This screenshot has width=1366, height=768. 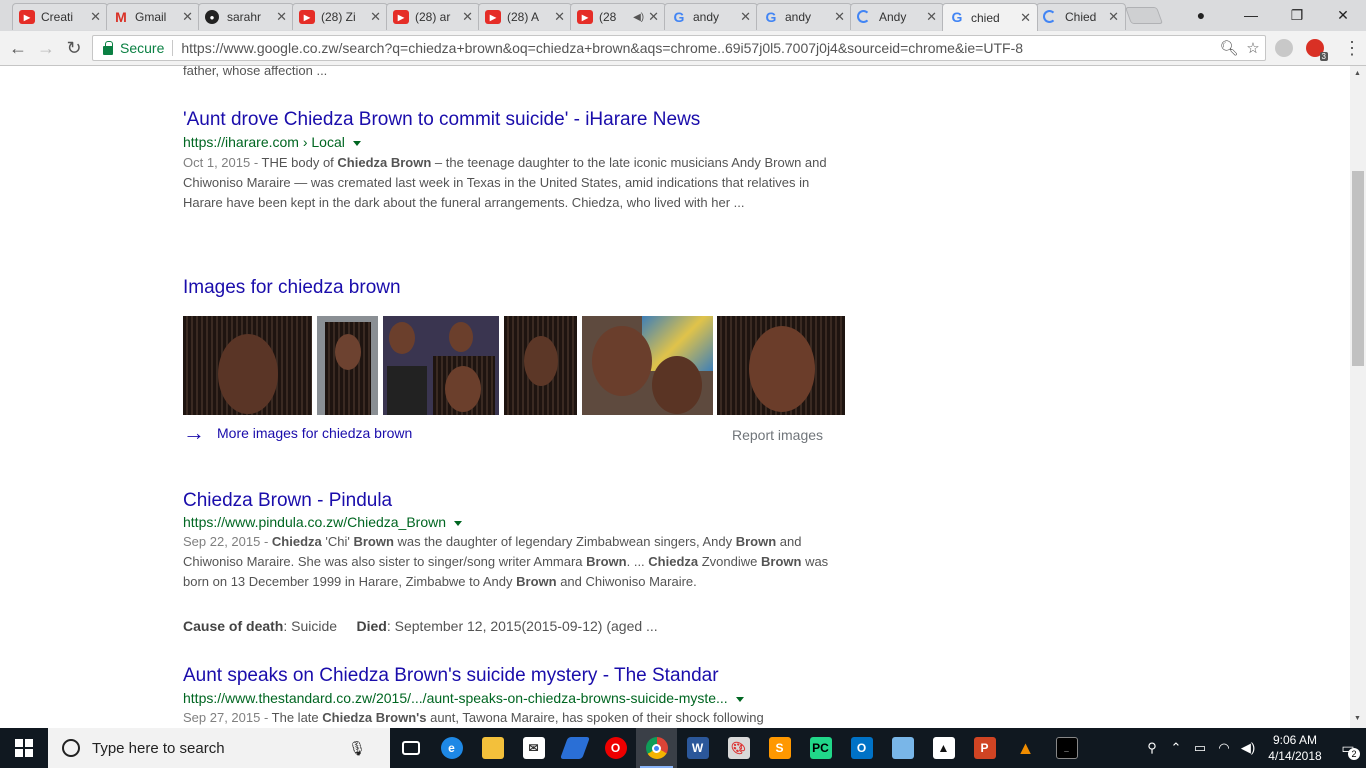 I want to click on tab-4: ▶ (28) Zi ✕, so click(x=340, y=16).